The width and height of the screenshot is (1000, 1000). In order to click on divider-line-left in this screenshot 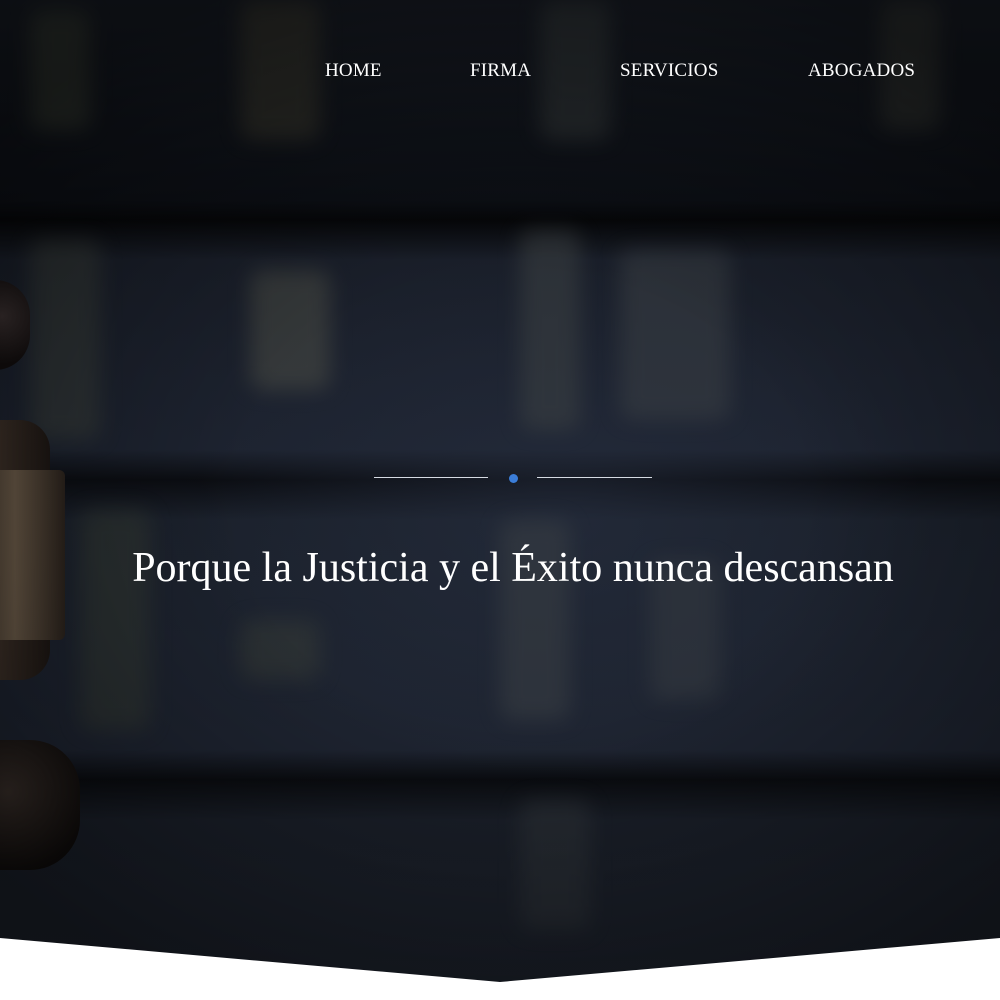, I will do `click(431, 477)`.